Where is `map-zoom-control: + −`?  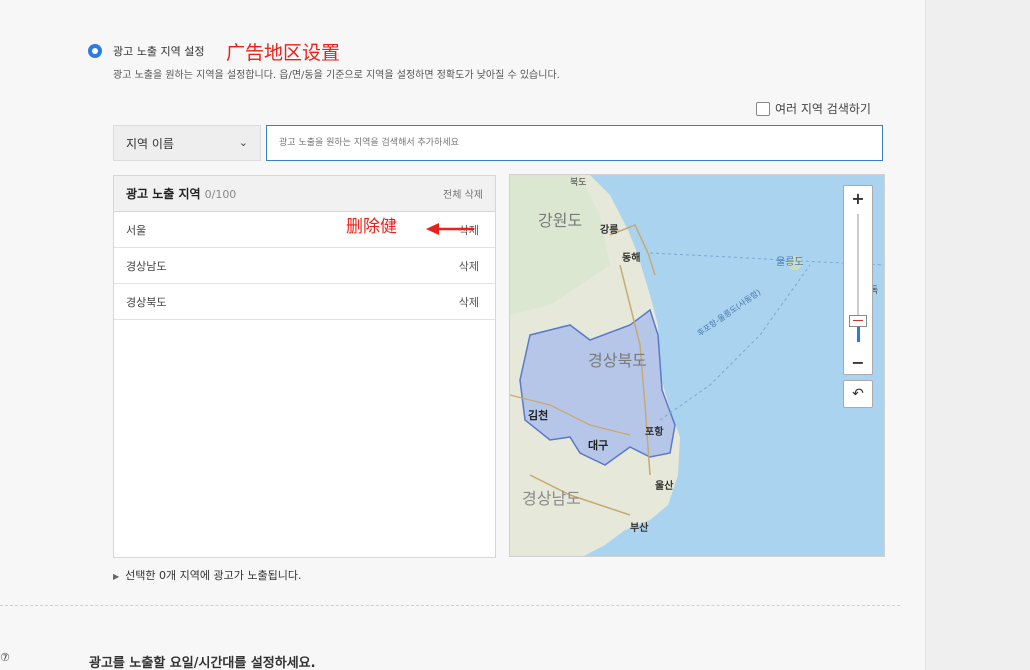
map-zoom-control: + − is located at coordinates (858, 280).